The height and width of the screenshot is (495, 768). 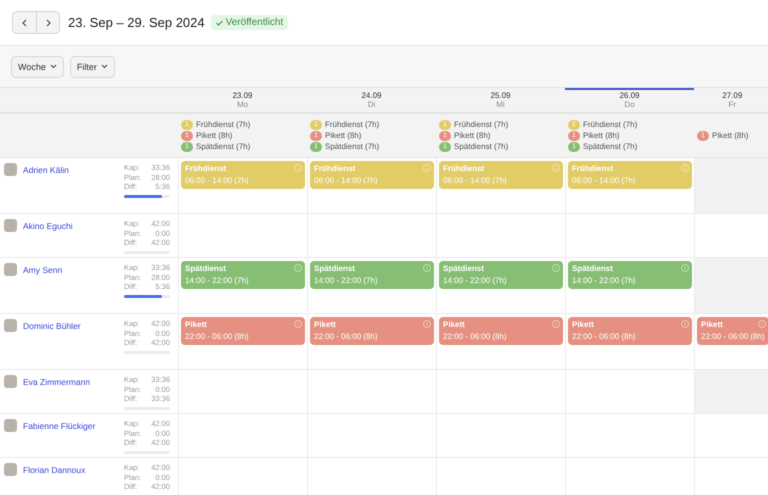 What do you see at coordinates (732, 95) in the screenshot?
I see `day-date: 27.09` at bounding box center [732, 95].